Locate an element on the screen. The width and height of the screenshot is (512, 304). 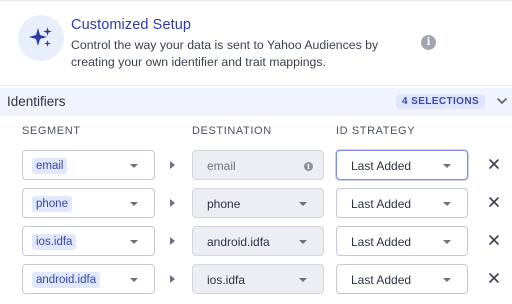
destination-select: android.idfa is located at coordinates (258, 241).